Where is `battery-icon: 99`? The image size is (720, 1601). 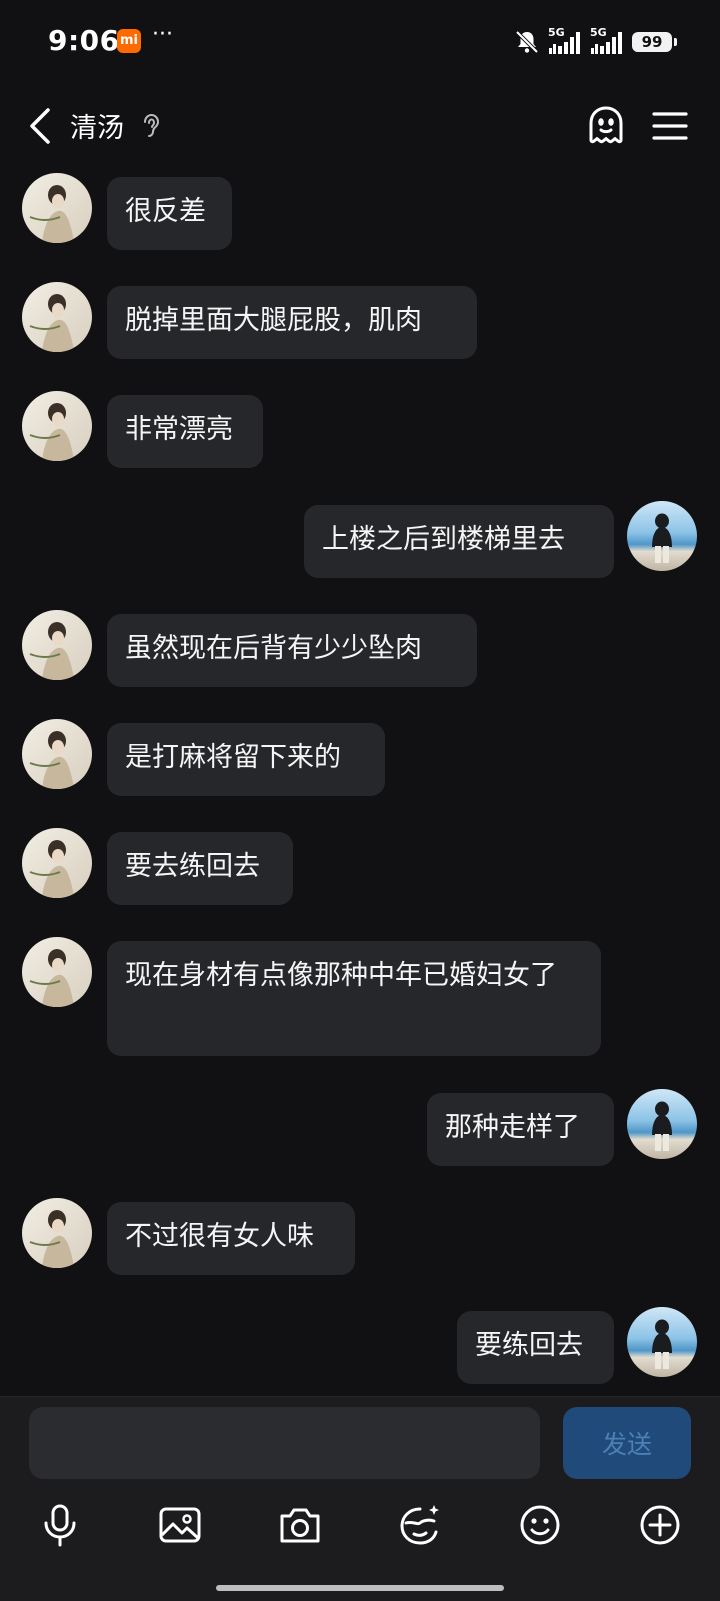
battery-icon: 99 is located at coordinates (654, 42).